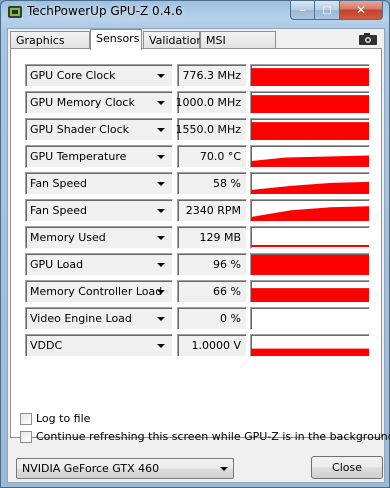 This screenshot has width=390, height=488. I want to click on sensor-value: 776.3 MHz, so click(211, 75).